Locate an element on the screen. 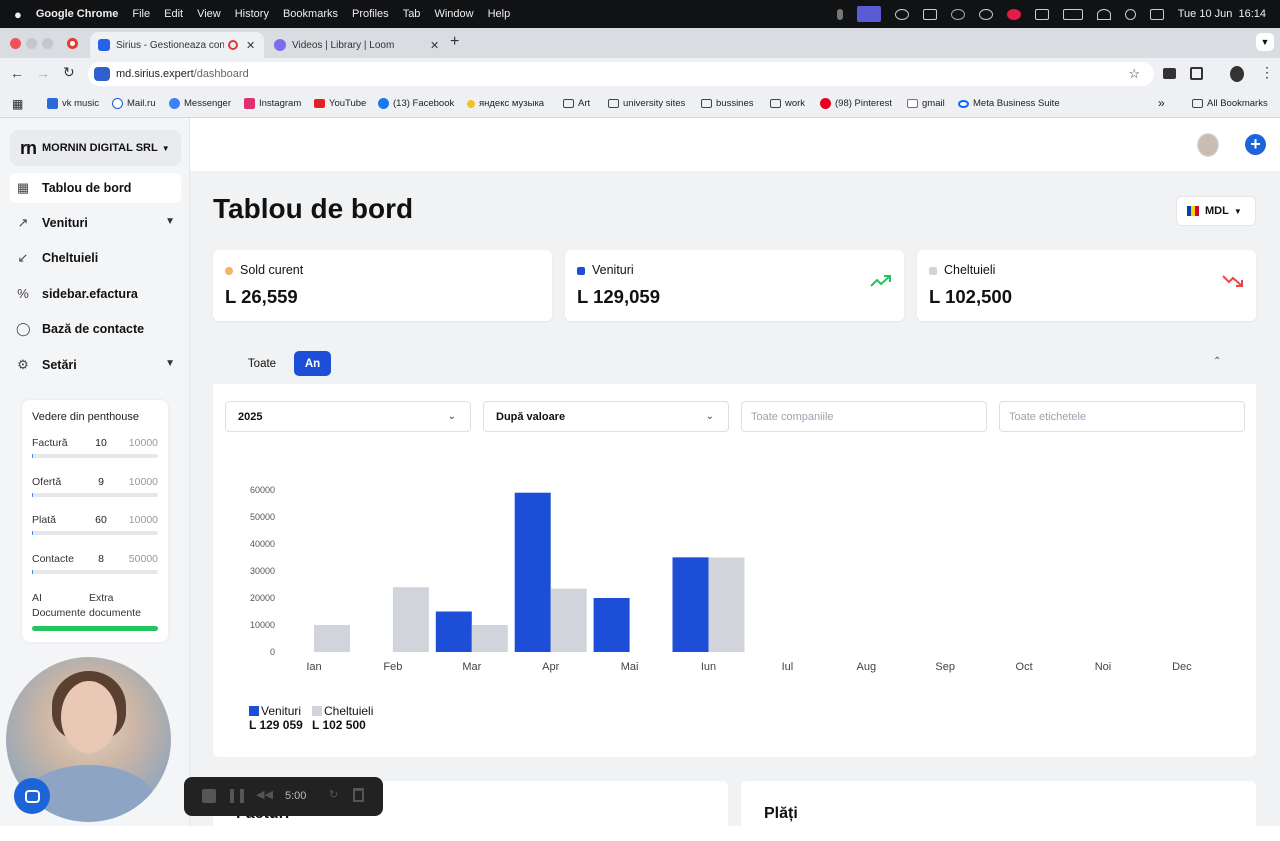  back-button: ← is located at coordinates (17, 73).